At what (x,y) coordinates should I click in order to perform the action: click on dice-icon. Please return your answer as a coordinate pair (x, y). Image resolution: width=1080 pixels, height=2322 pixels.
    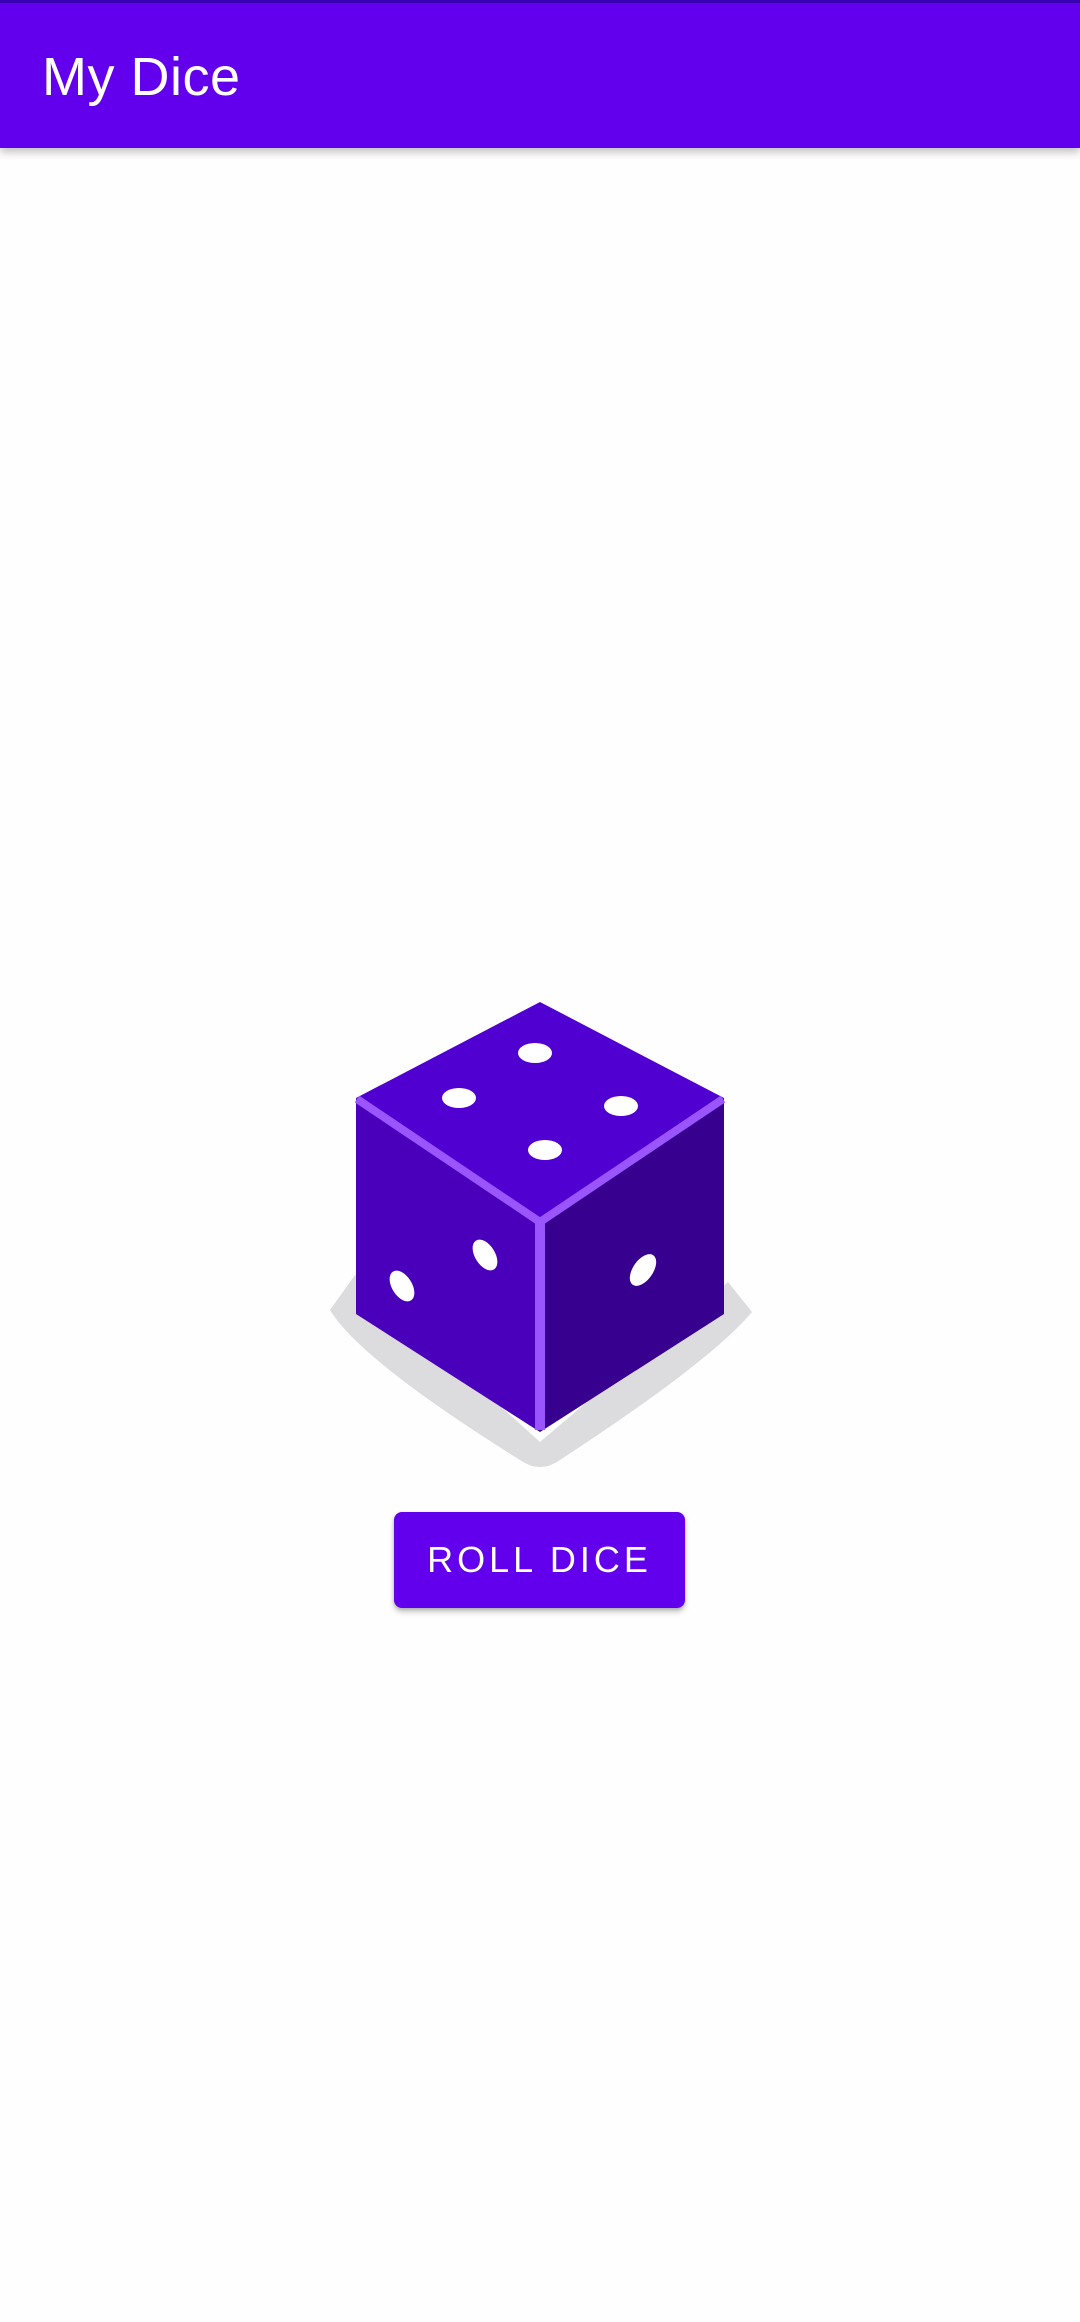
    Looking at the image, I should click on (541, 1234).